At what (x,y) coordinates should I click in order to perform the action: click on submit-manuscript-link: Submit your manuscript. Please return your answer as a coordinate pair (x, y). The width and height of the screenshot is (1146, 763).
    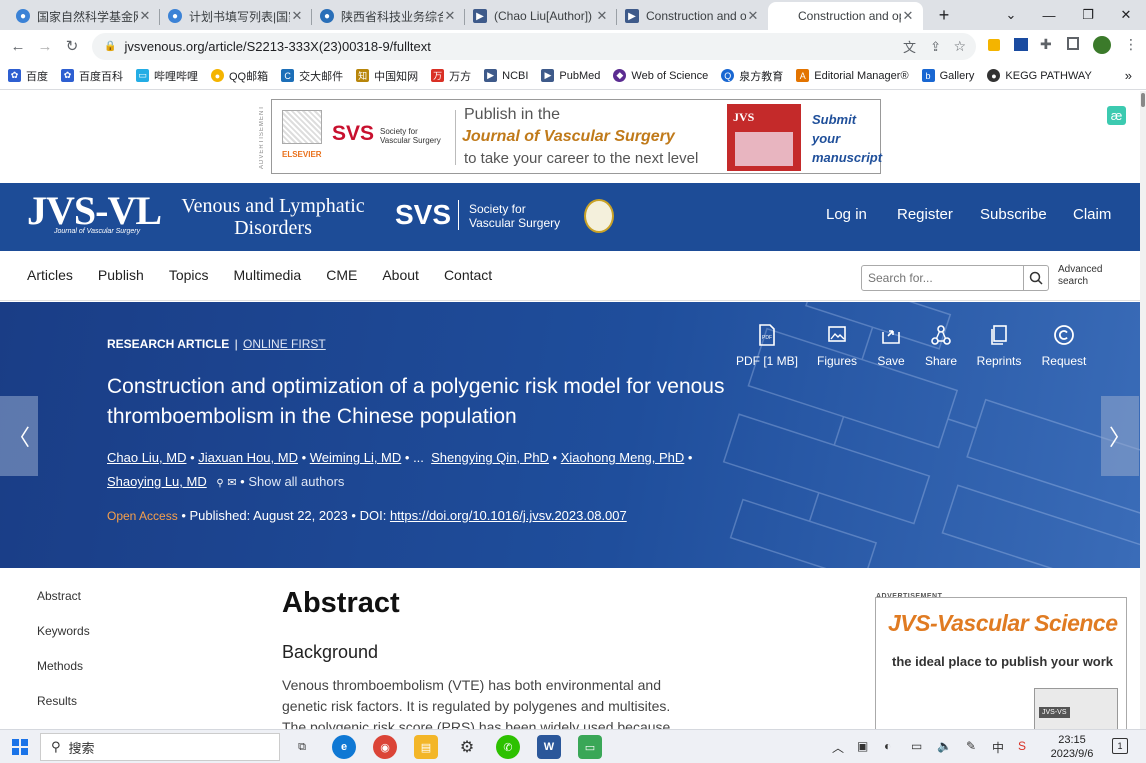
    Looking at the image, I should click on (847, 138).